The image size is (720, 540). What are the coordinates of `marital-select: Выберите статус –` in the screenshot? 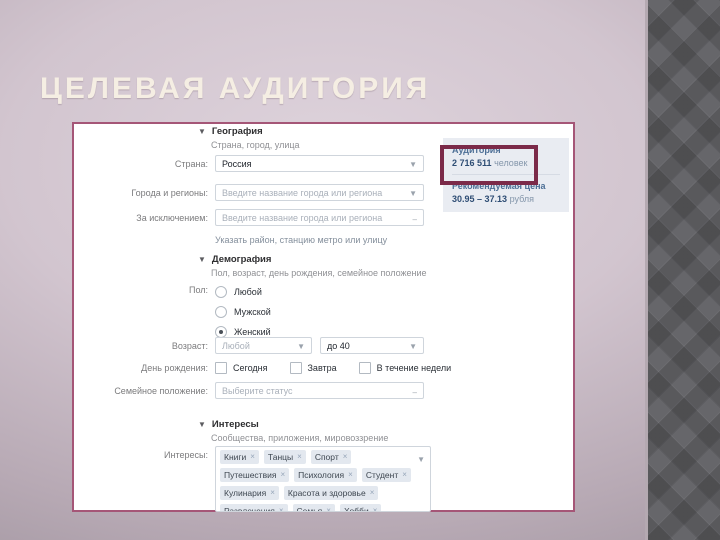 It's located at (319, 390).